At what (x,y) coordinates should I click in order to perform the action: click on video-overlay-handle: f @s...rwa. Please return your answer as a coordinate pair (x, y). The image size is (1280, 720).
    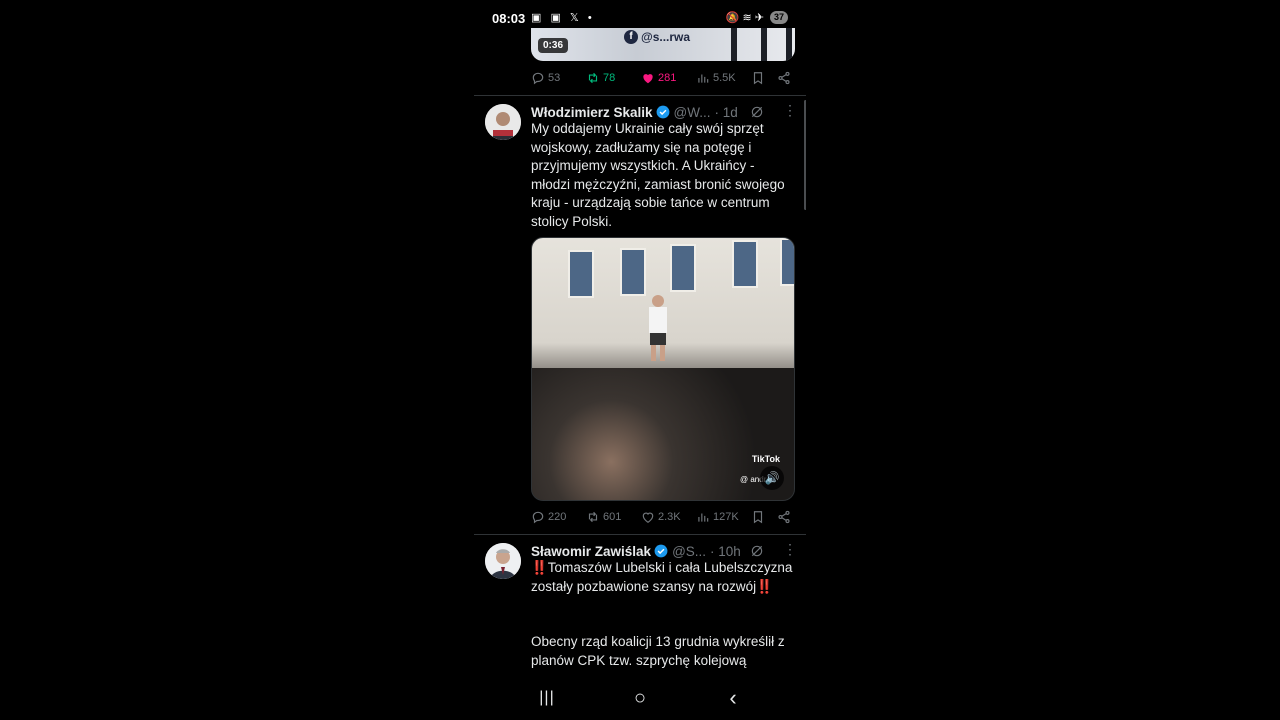
    Looking at the image, I should click on (657, 37).